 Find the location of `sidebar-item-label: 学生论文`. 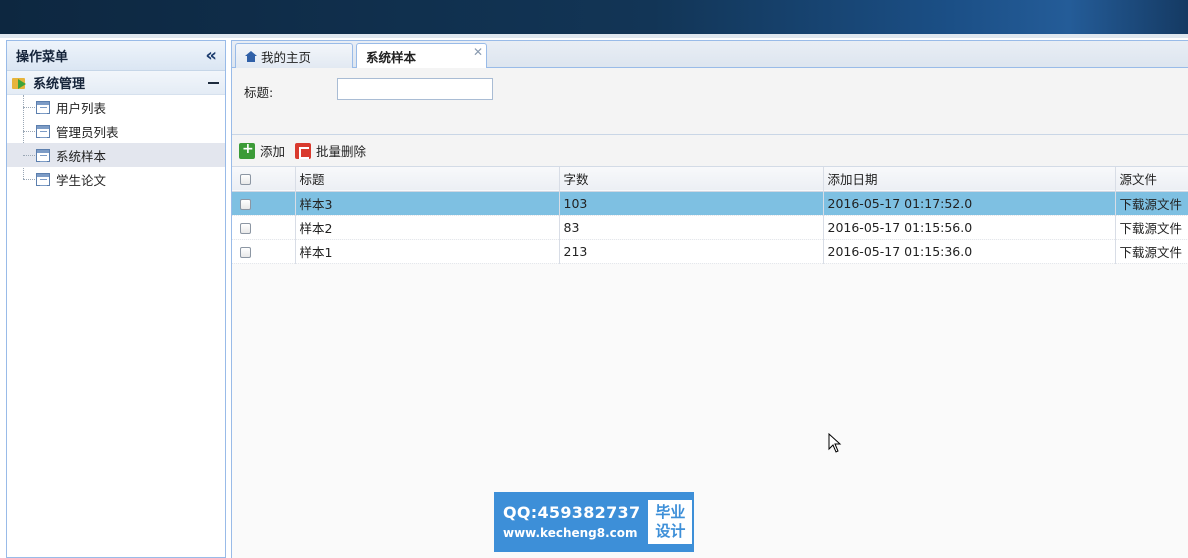

sidebar-item-label: 学生论文 is located at coordinates (81, 180).